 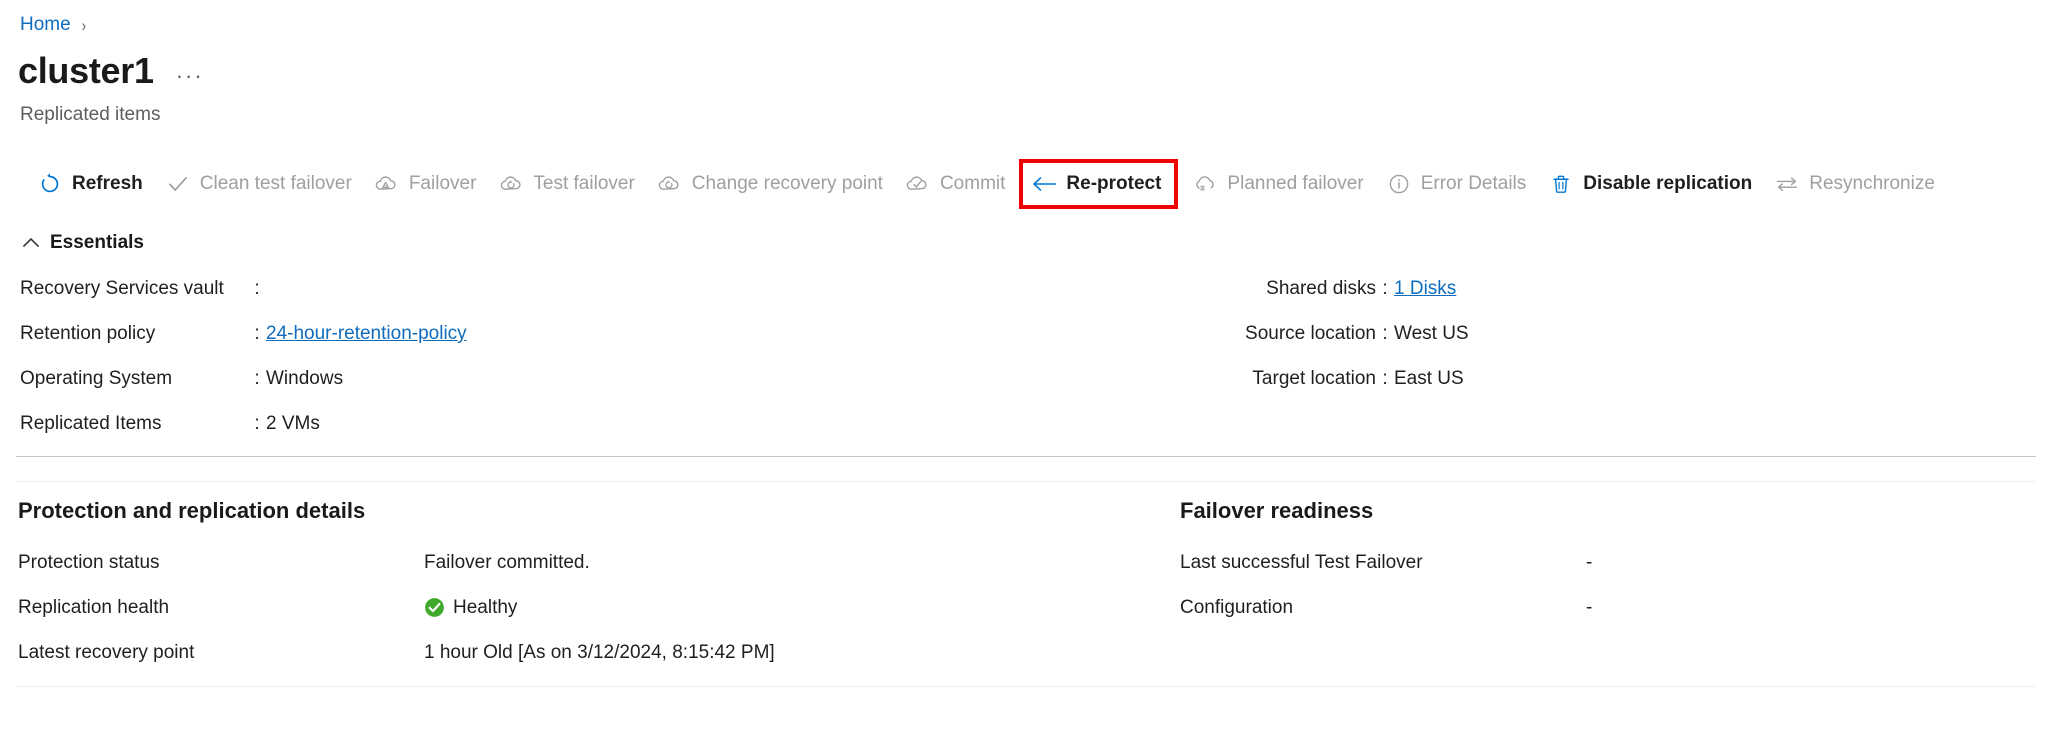 I want to click on essentials-key: Recovery Services vault, so click(x=122, y=288).